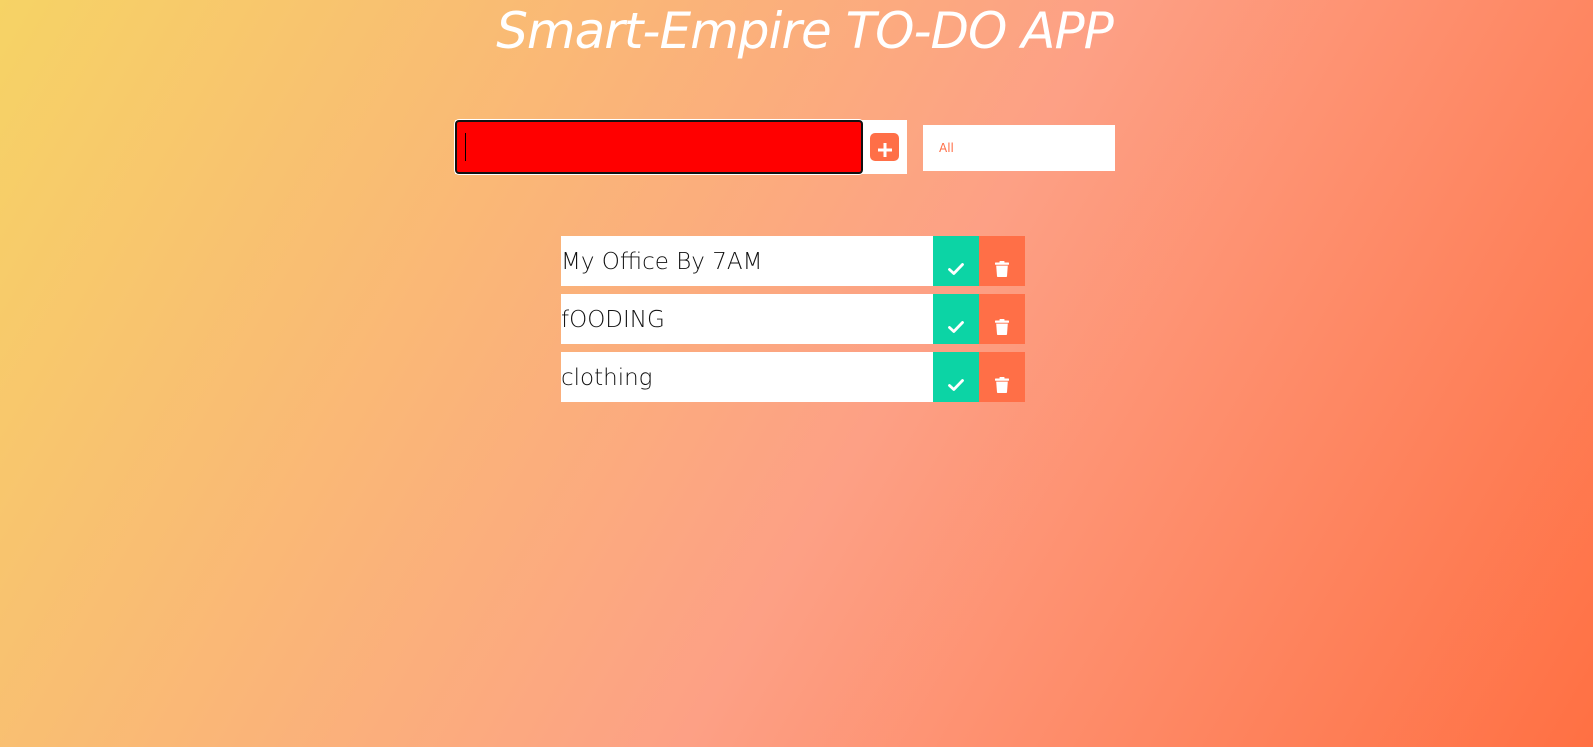 The height and width of the screenshot is (747, 1593). I want to click on todo-item: fOODING, so click(793, 319).